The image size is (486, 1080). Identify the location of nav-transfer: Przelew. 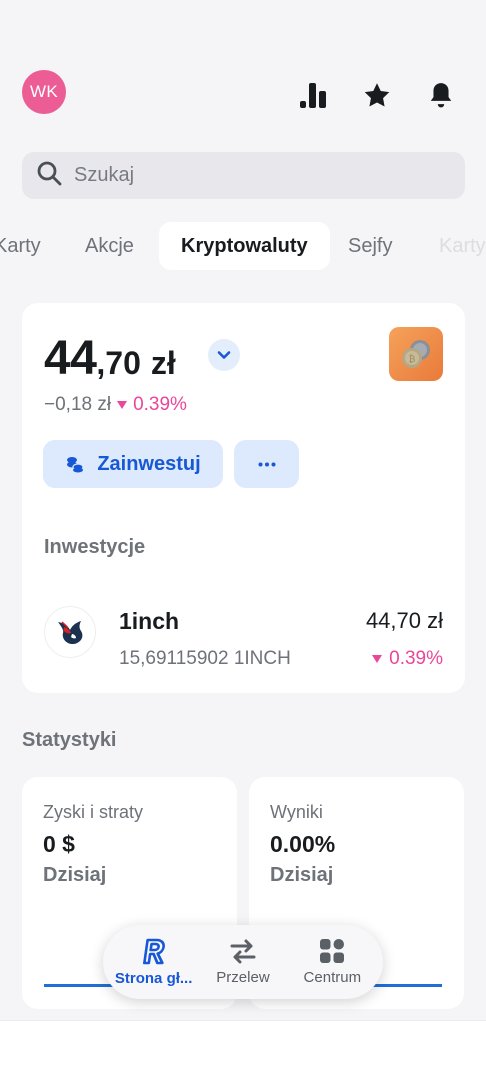
(243, 962).